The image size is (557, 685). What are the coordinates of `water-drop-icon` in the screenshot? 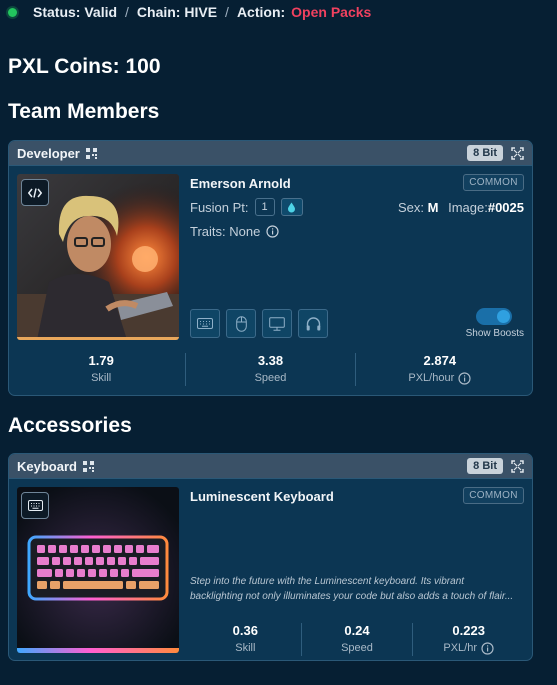 It's located at (292, 207).